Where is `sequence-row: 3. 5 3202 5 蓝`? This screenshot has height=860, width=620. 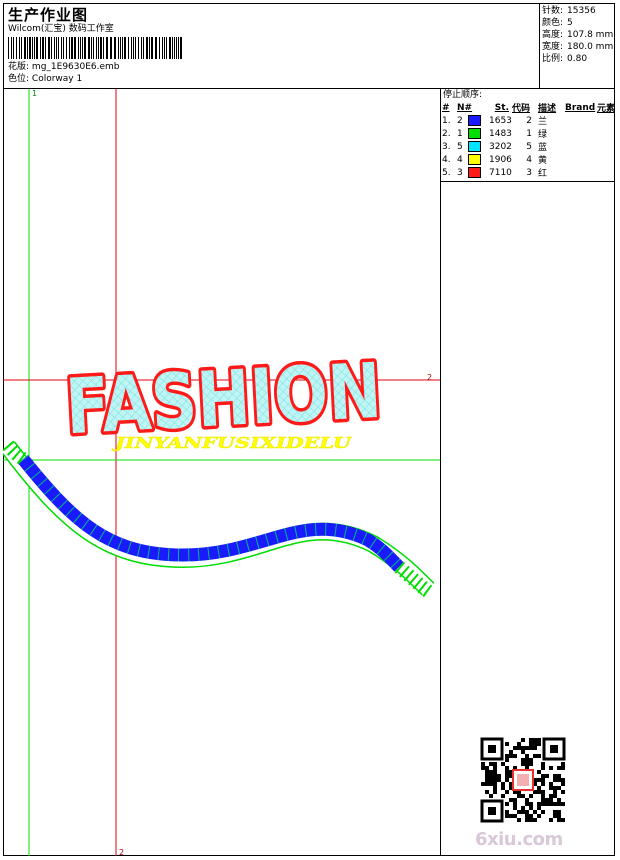
sequence-row: 3. 5 3202 5 蓝 is located at coordinates (495, 147).